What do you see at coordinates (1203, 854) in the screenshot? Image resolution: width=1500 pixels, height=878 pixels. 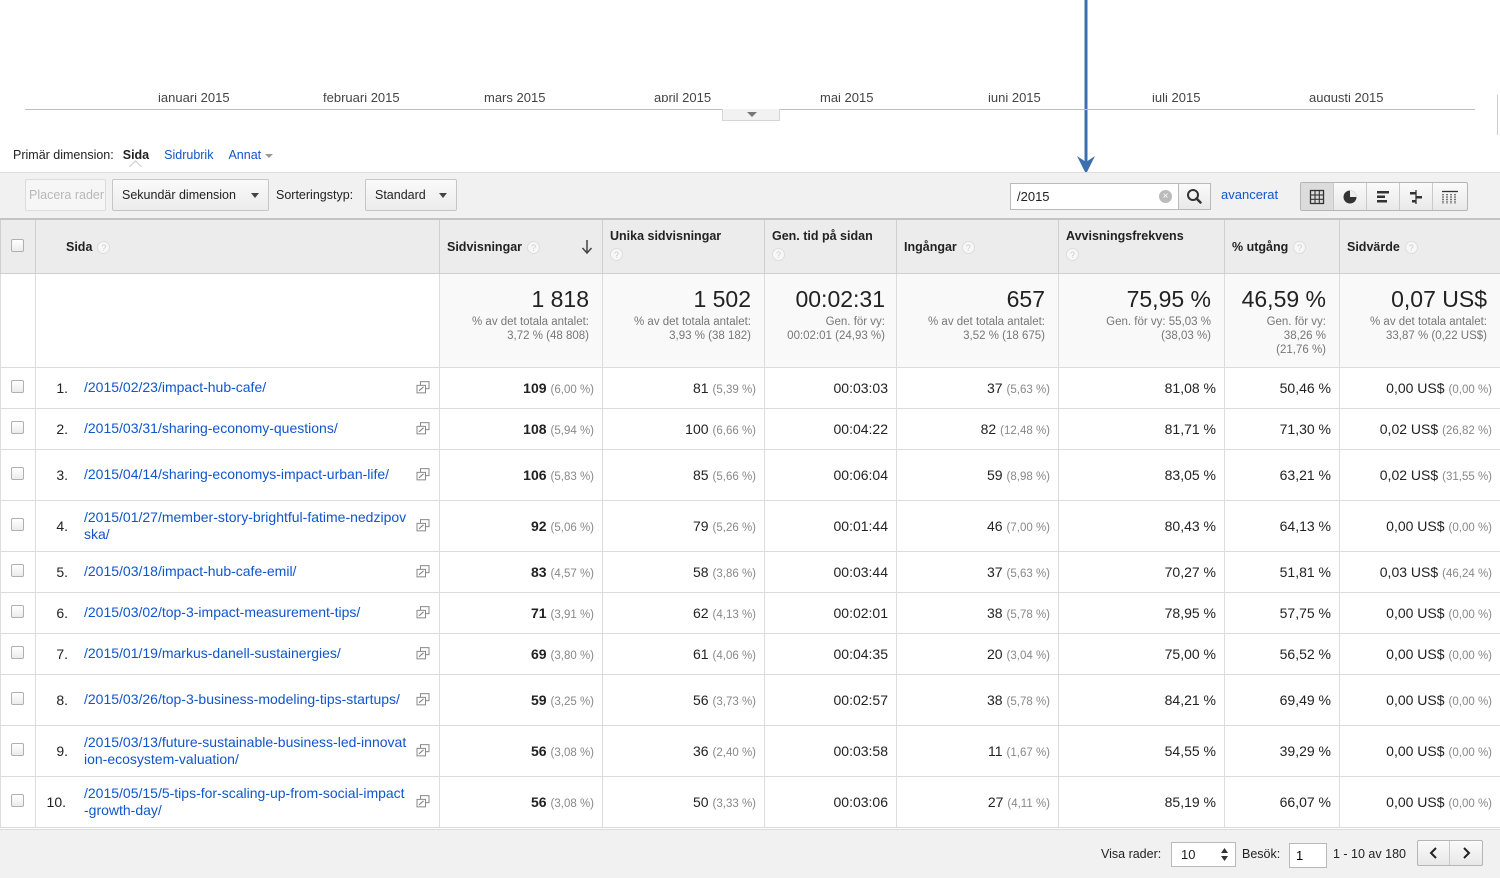 I see `show-rows-select: 10` at bounding box center [1203, 854].